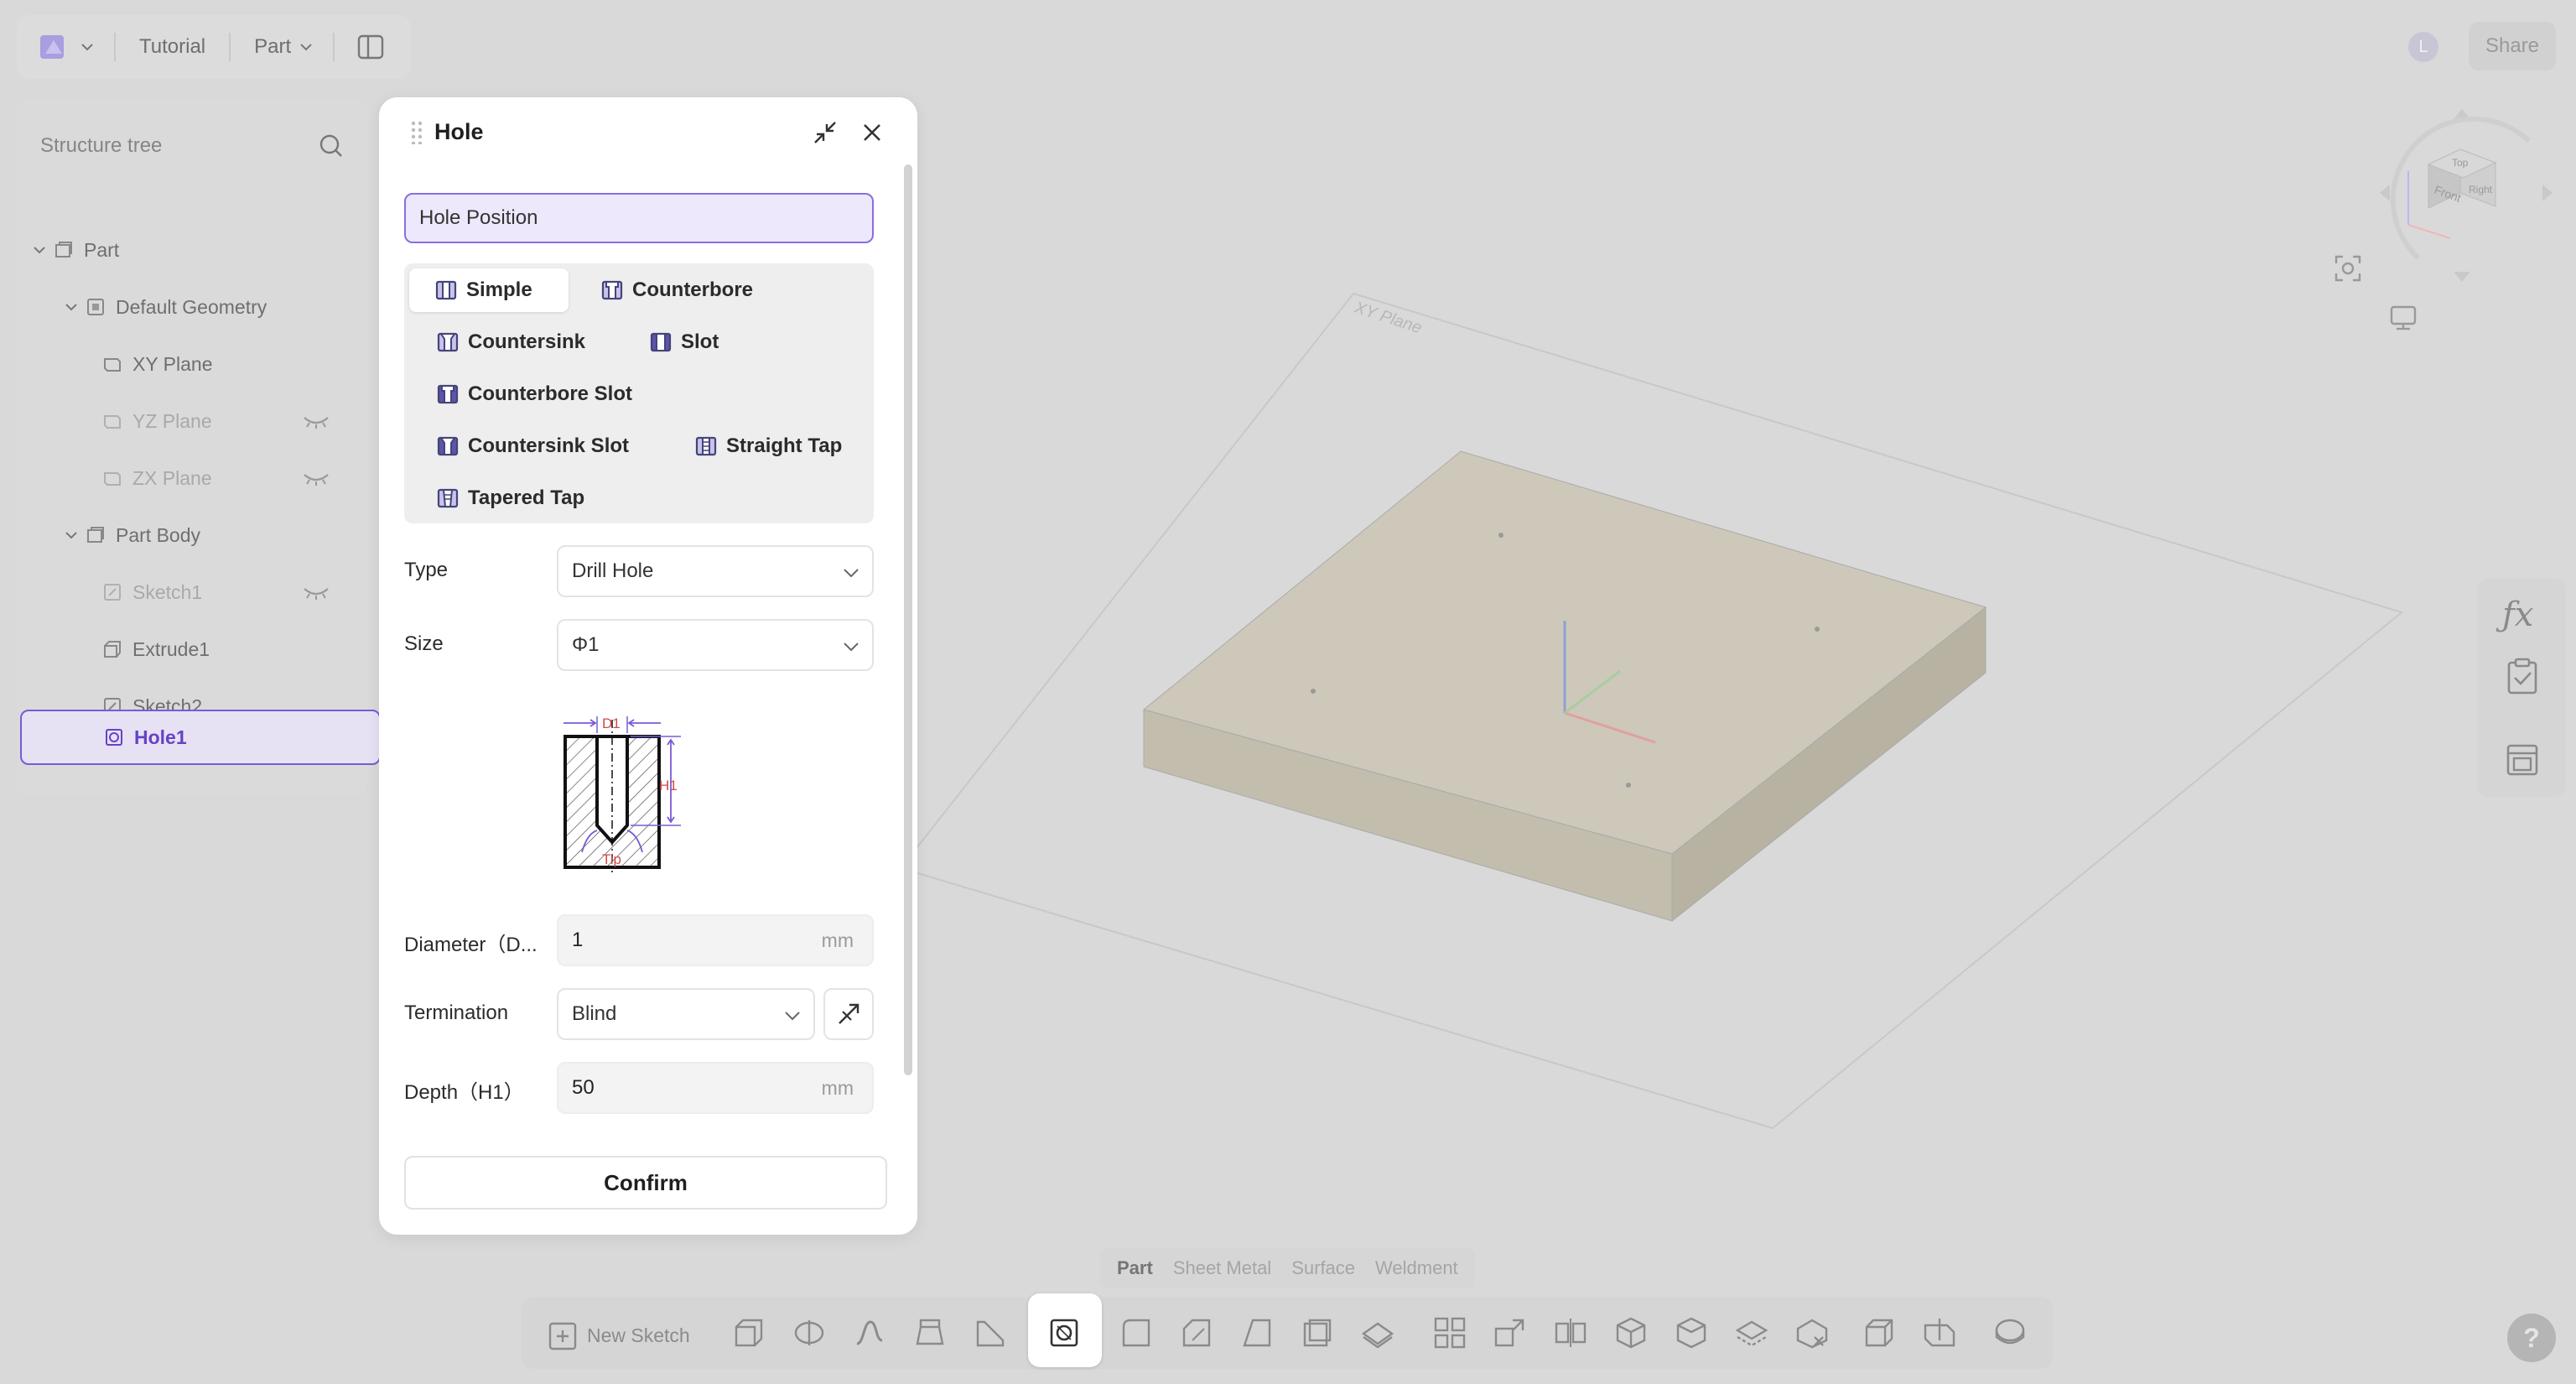  What do you see at coordinates (715, 940) in the screenshot?
I see `diameter-input: 1 mm` at bounding box center [715, 940].